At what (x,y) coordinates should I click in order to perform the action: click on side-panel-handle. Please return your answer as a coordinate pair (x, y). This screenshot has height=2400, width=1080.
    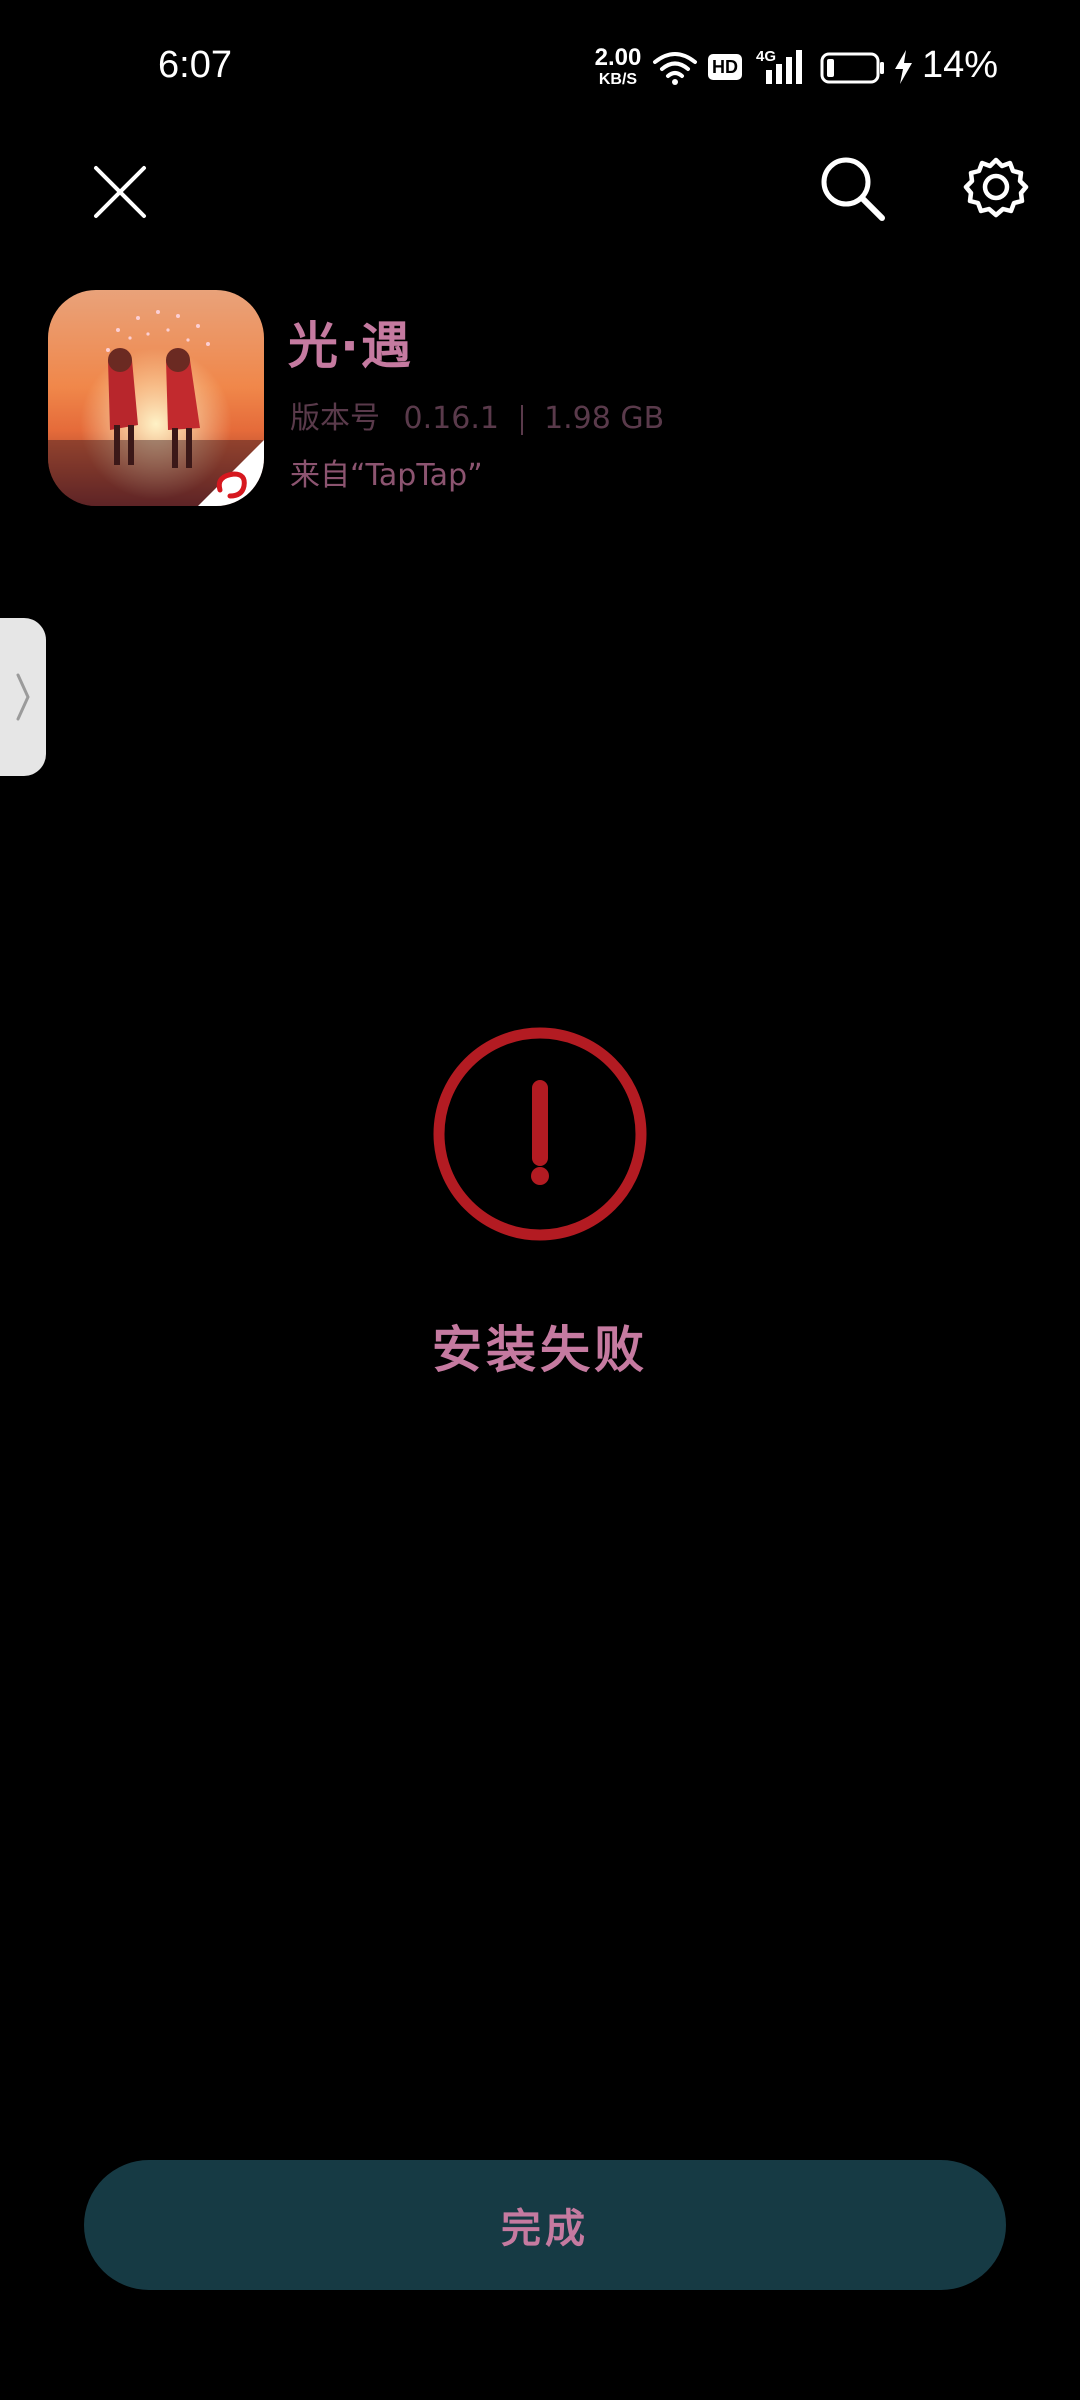
    Looking at the image, I should click on (23, 697).